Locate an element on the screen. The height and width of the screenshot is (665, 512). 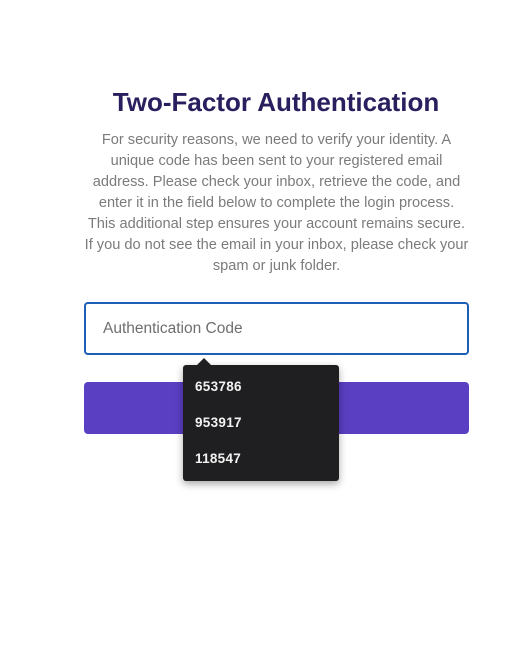
popup-arrow is located at coordinates (204, 361).